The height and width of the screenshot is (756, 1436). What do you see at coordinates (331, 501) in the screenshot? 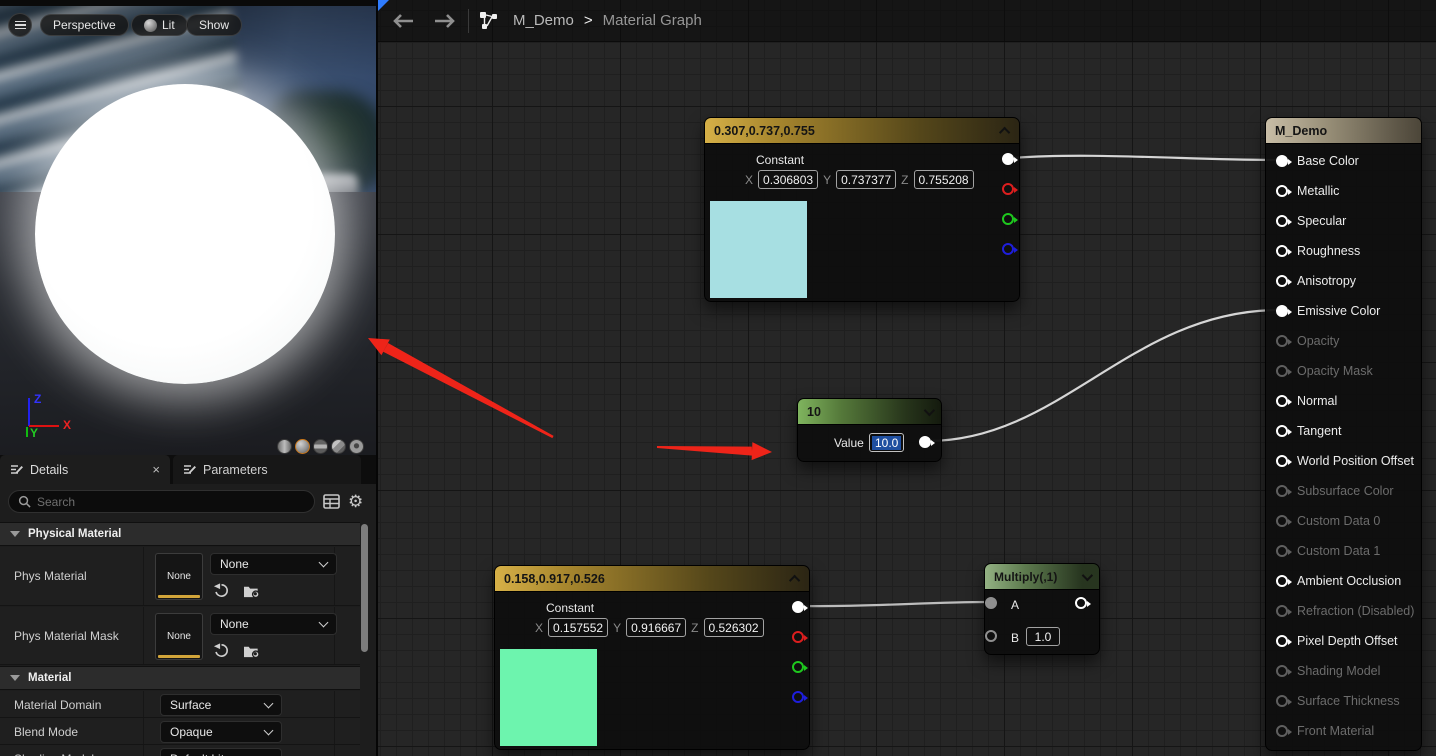
I see `display-filter-icon` at bounding box center [331, 501].